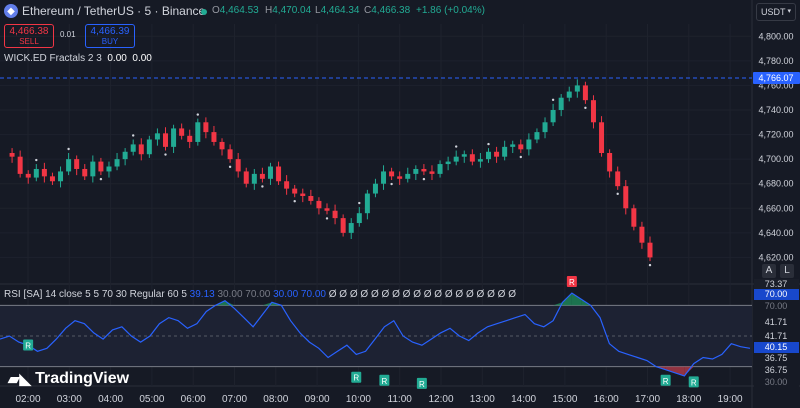 The image size is (800, 408). Describe the element at coordinates (776, 294) in the screenshot. I see `rsi-axis-label: 70.00` at that location.